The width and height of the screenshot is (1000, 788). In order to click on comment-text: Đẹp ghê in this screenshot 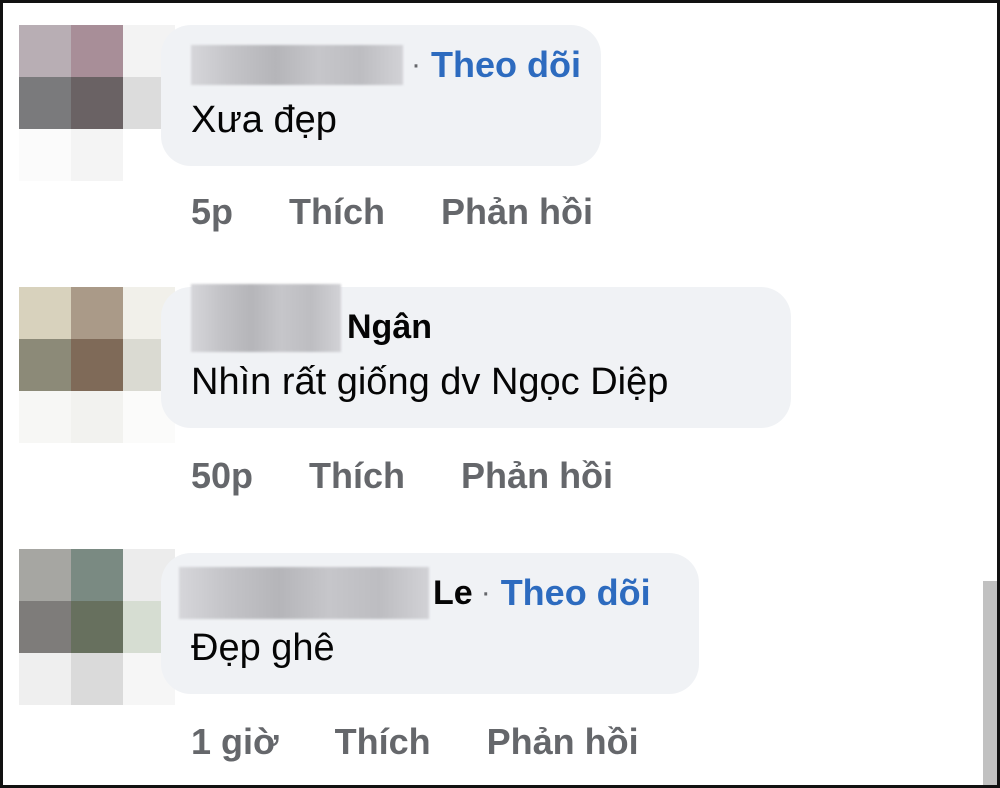, I will do `click(263, 648)`.